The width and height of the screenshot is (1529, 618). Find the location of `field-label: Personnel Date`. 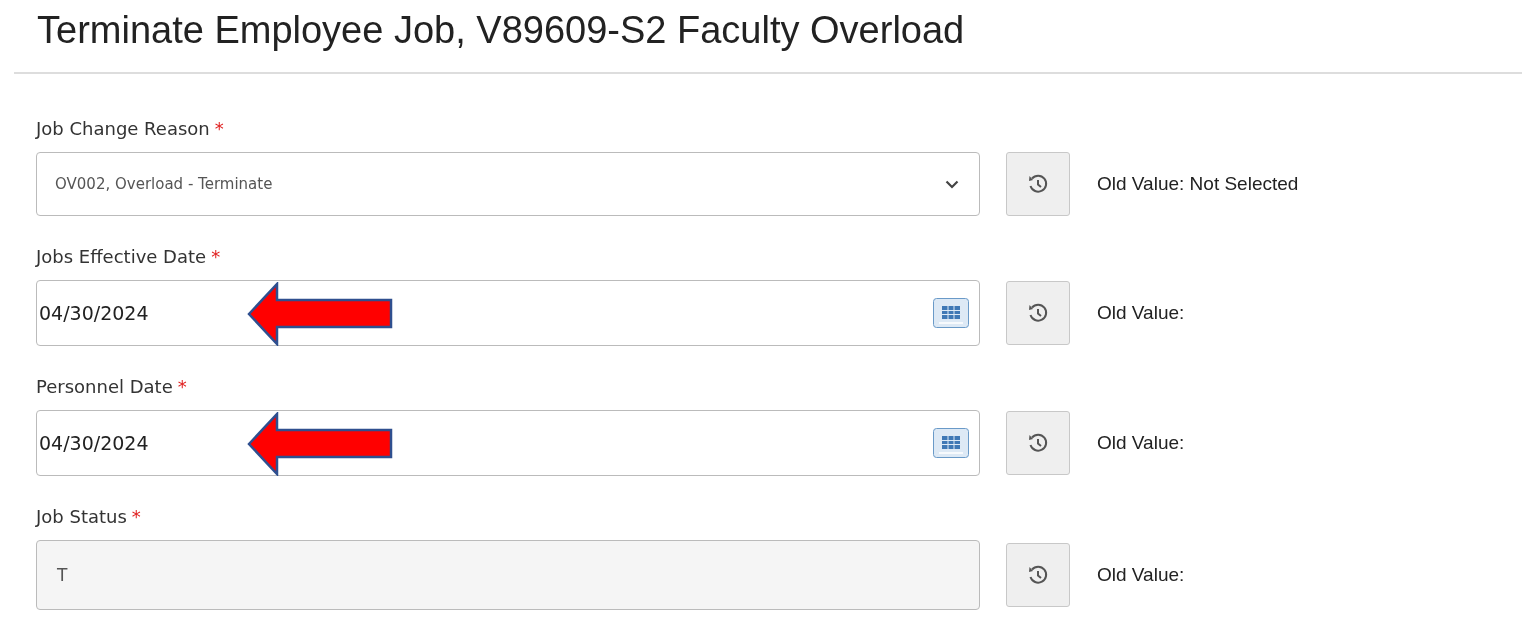

field-label: Personnel Date is located at coordinates (104, 386).